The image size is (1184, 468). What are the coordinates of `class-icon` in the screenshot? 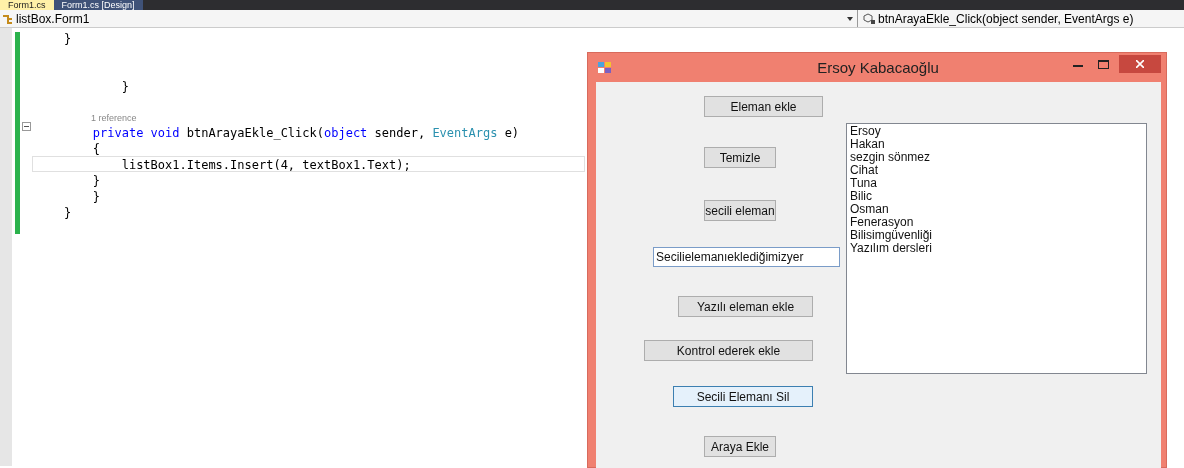 It's located at (8, 18).